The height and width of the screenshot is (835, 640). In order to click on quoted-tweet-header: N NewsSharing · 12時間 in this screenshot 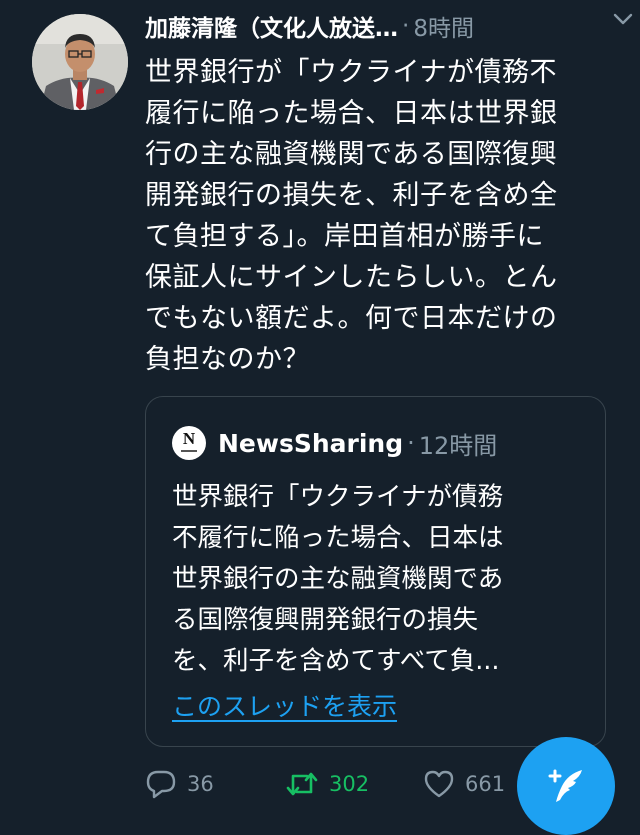, I will do `click(334, 443)`.